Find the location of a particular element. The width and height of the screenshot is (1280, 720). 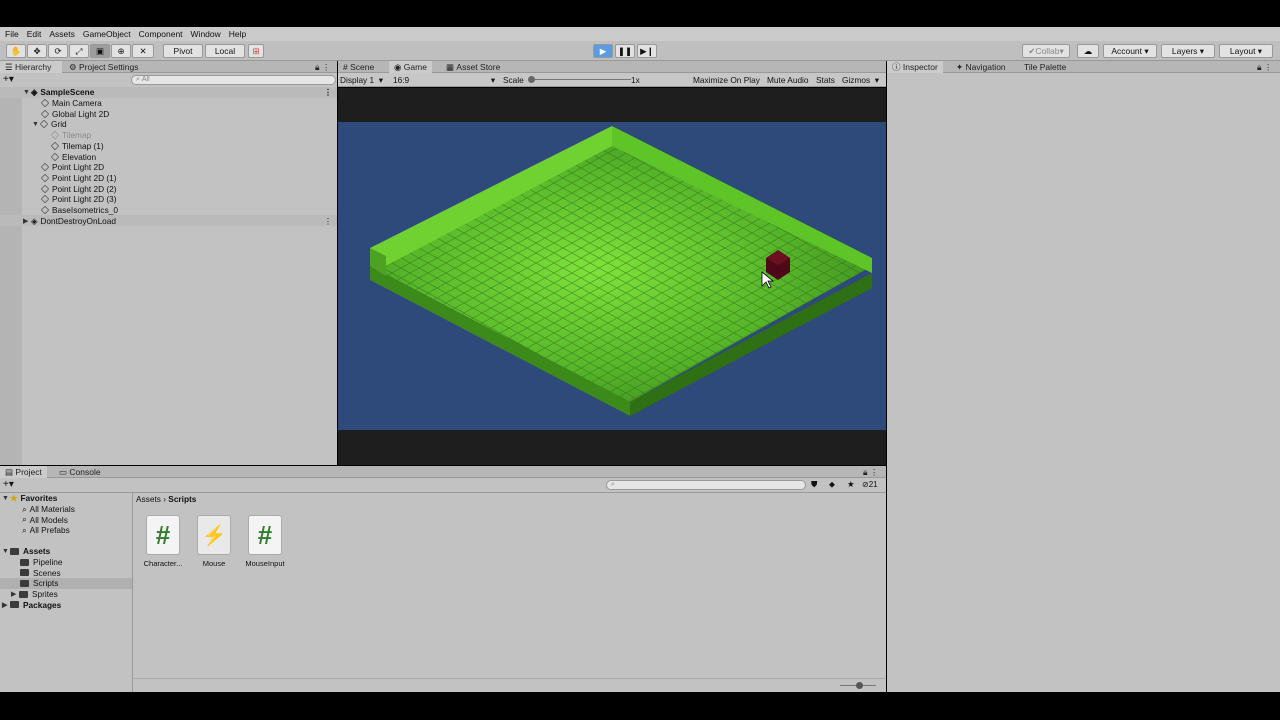

layout-label: Layout is located at coordinates (1242, 51).